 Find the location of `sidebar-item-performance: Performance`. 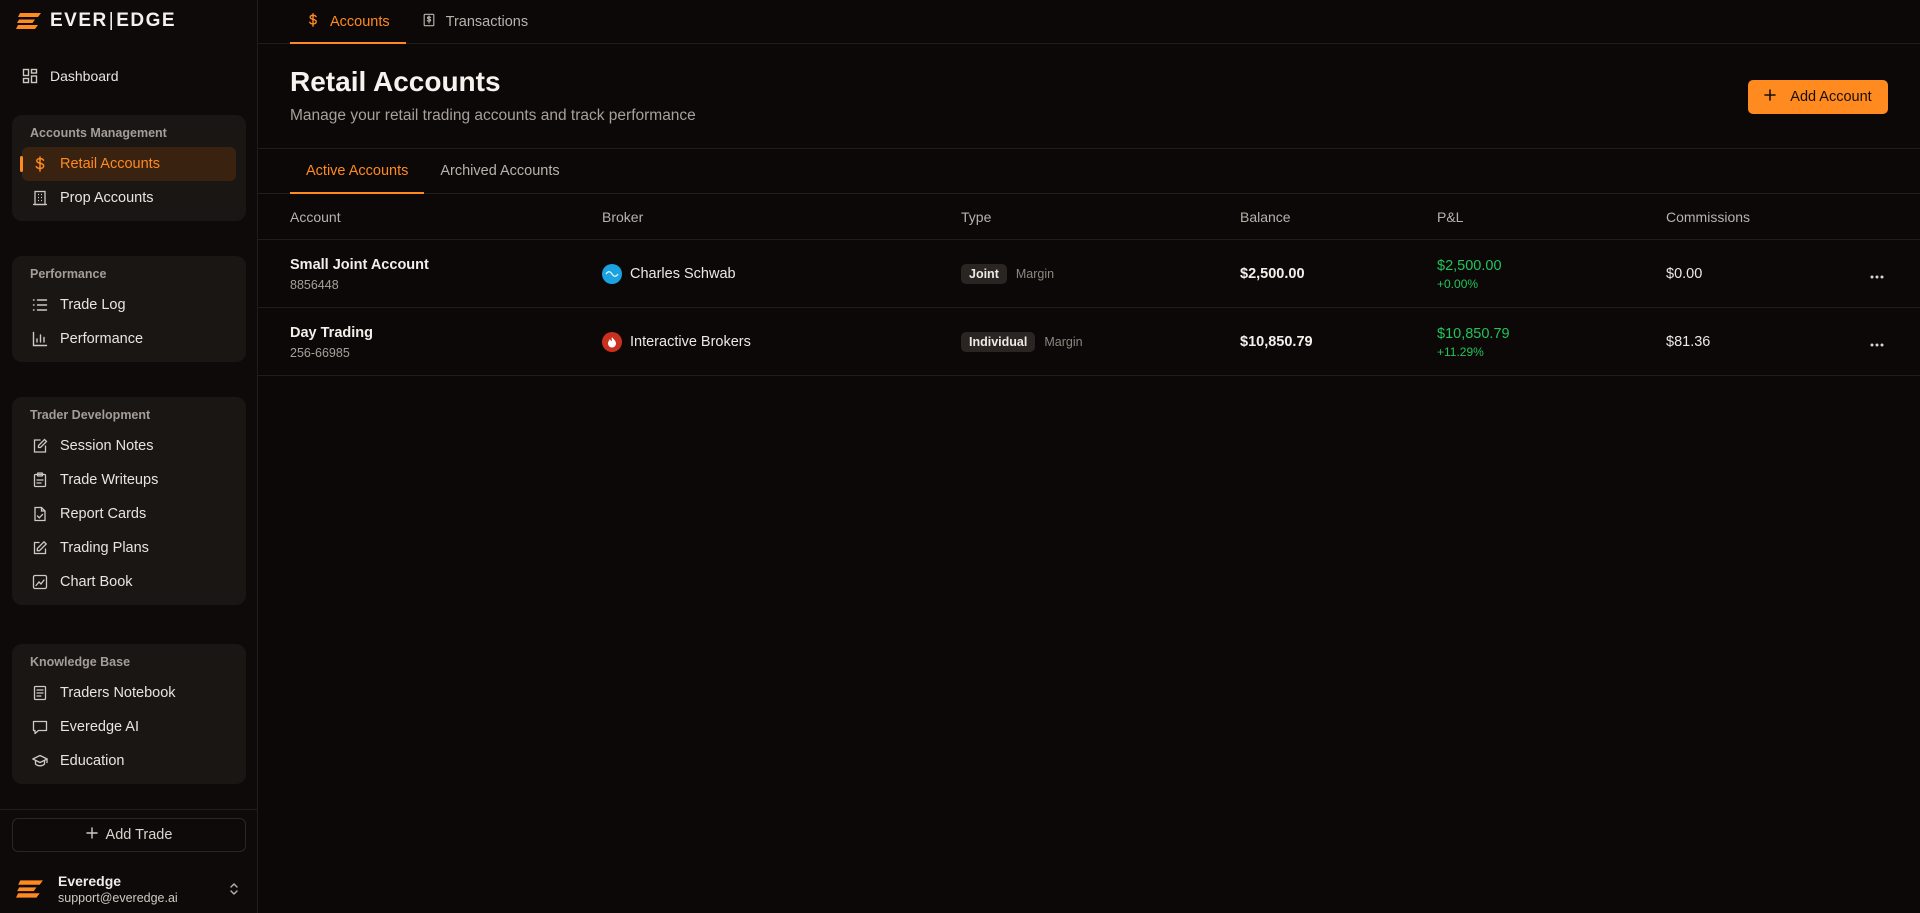

sidebar-item-performance: Performance is located at coordinates (129, 339).